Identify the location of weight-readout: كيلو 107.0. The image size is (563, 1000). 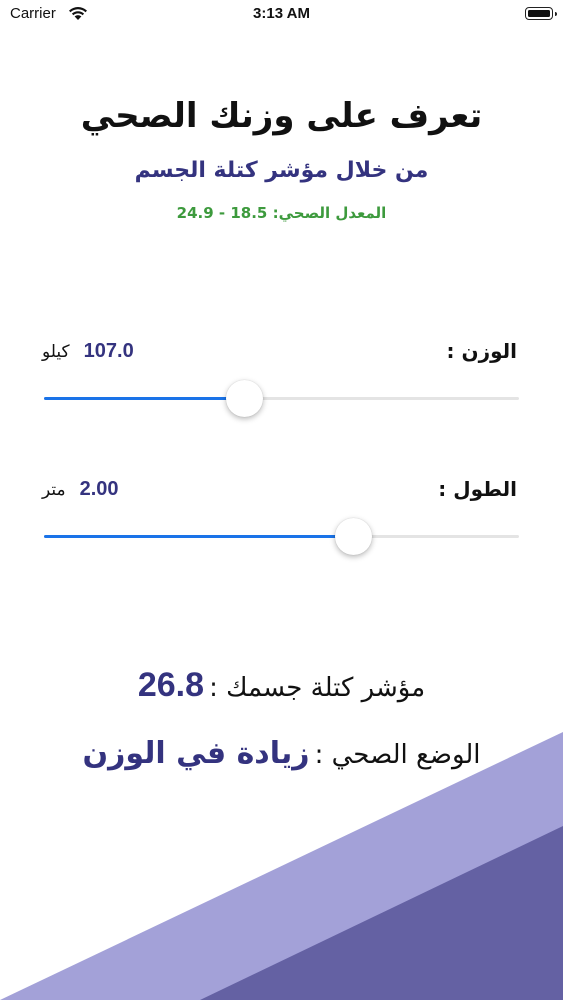
(88, 351).